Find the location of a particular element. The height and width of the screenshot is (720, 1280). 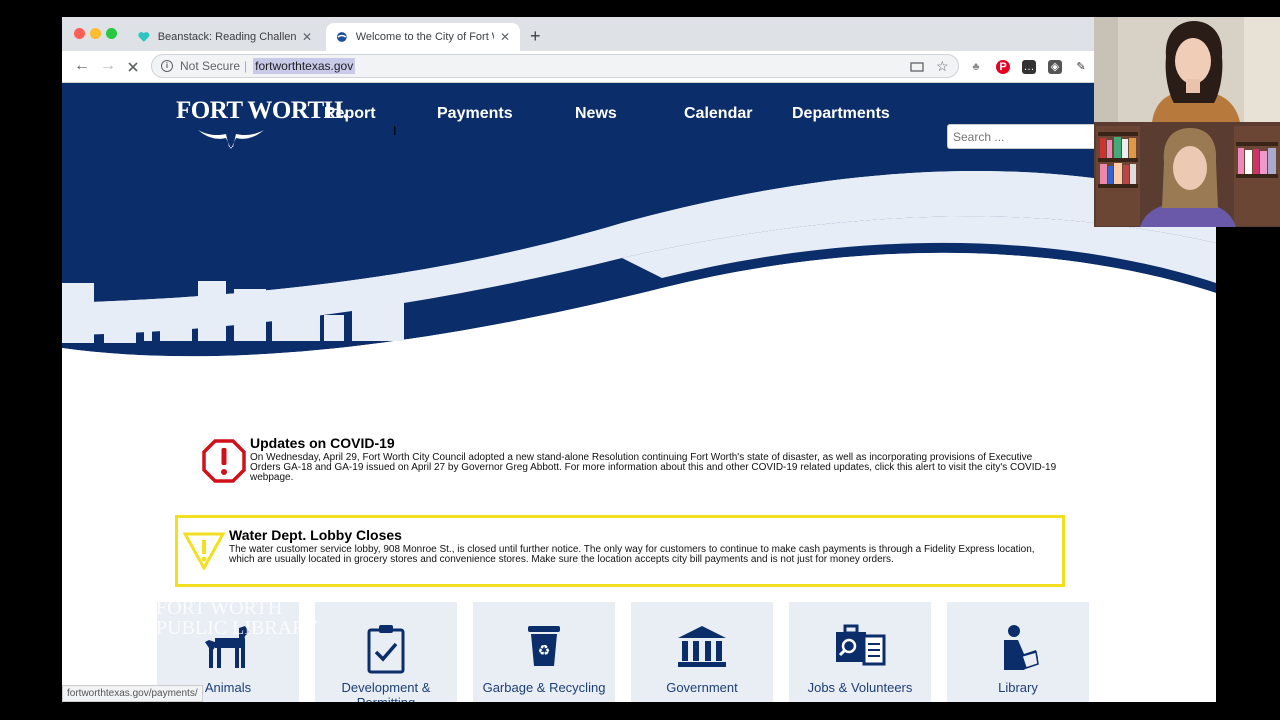

job-search-icon is located at coordinates (861, 645).